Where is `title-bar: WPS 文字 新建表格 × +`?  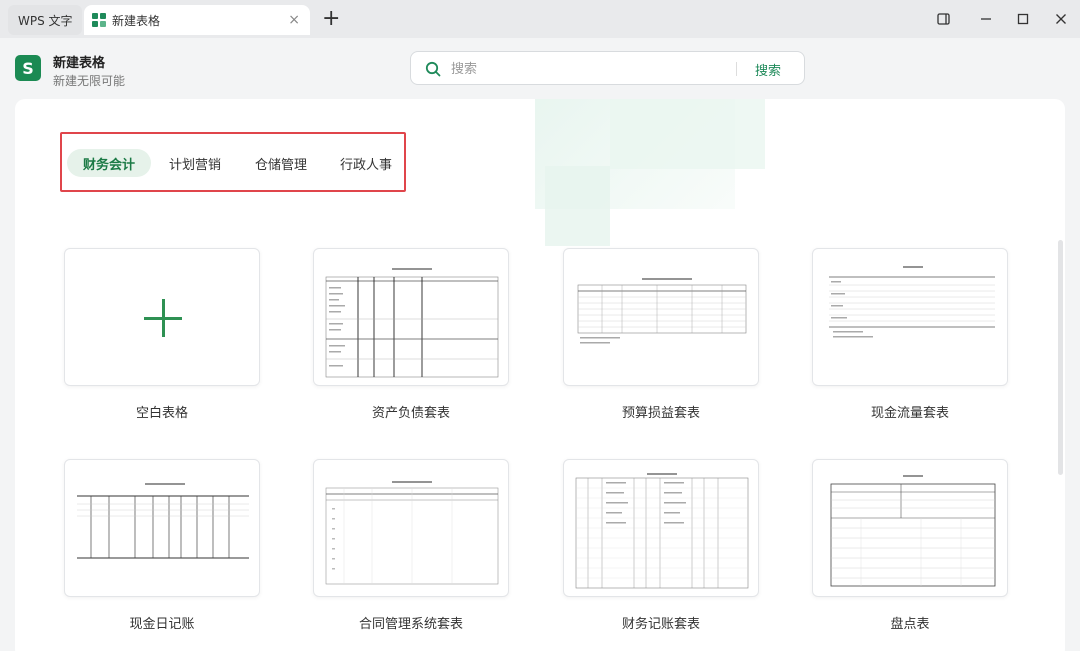 title-bar: WPS 文字 新建表格 × + is located at coordinates (540, 19).